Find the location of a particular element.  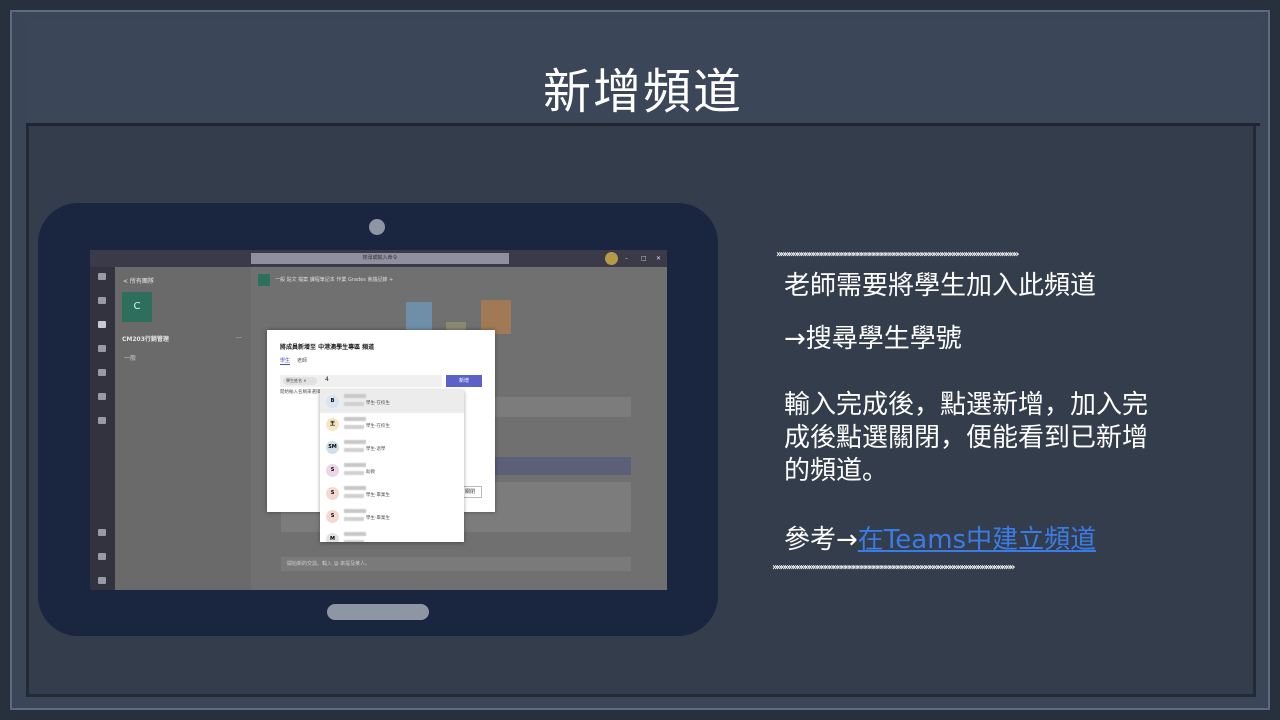

suggestion-avatar: 王 is located at coordinates (332, 424).